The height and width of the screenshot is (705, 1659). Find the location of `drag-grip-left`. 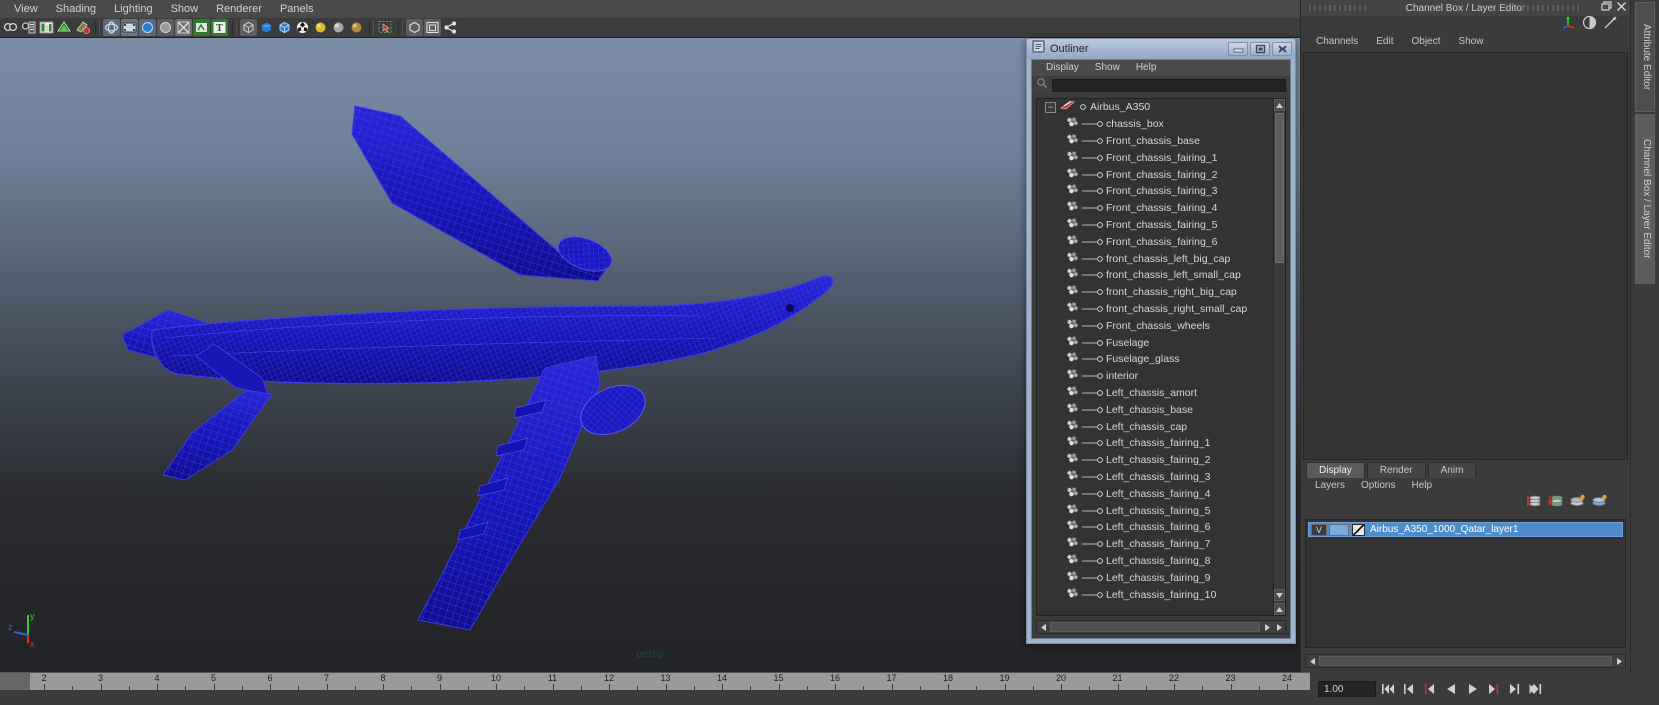

drag-grip-left is located at coordinates (1339, 8).